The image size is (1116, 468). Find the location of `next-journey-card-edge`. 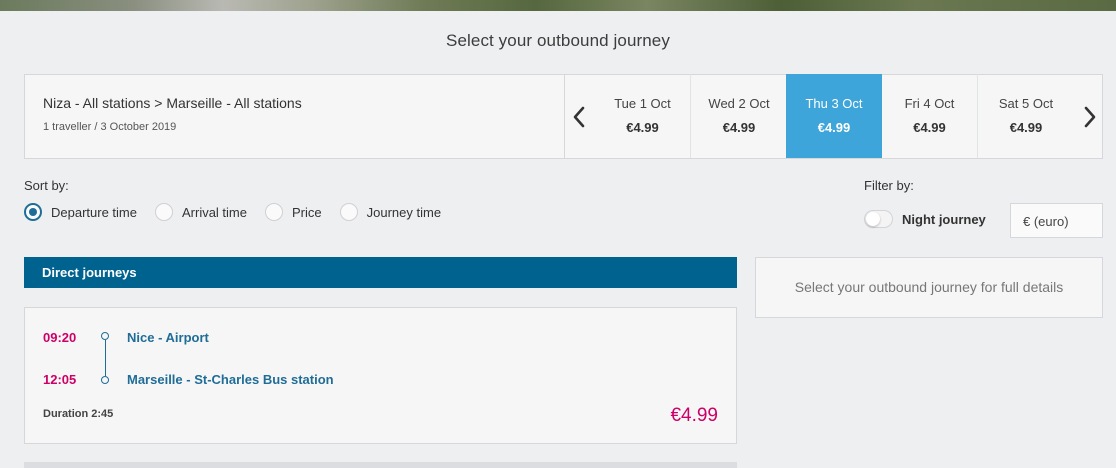

next-journey-card-edge is located at coordinates (380, 465).